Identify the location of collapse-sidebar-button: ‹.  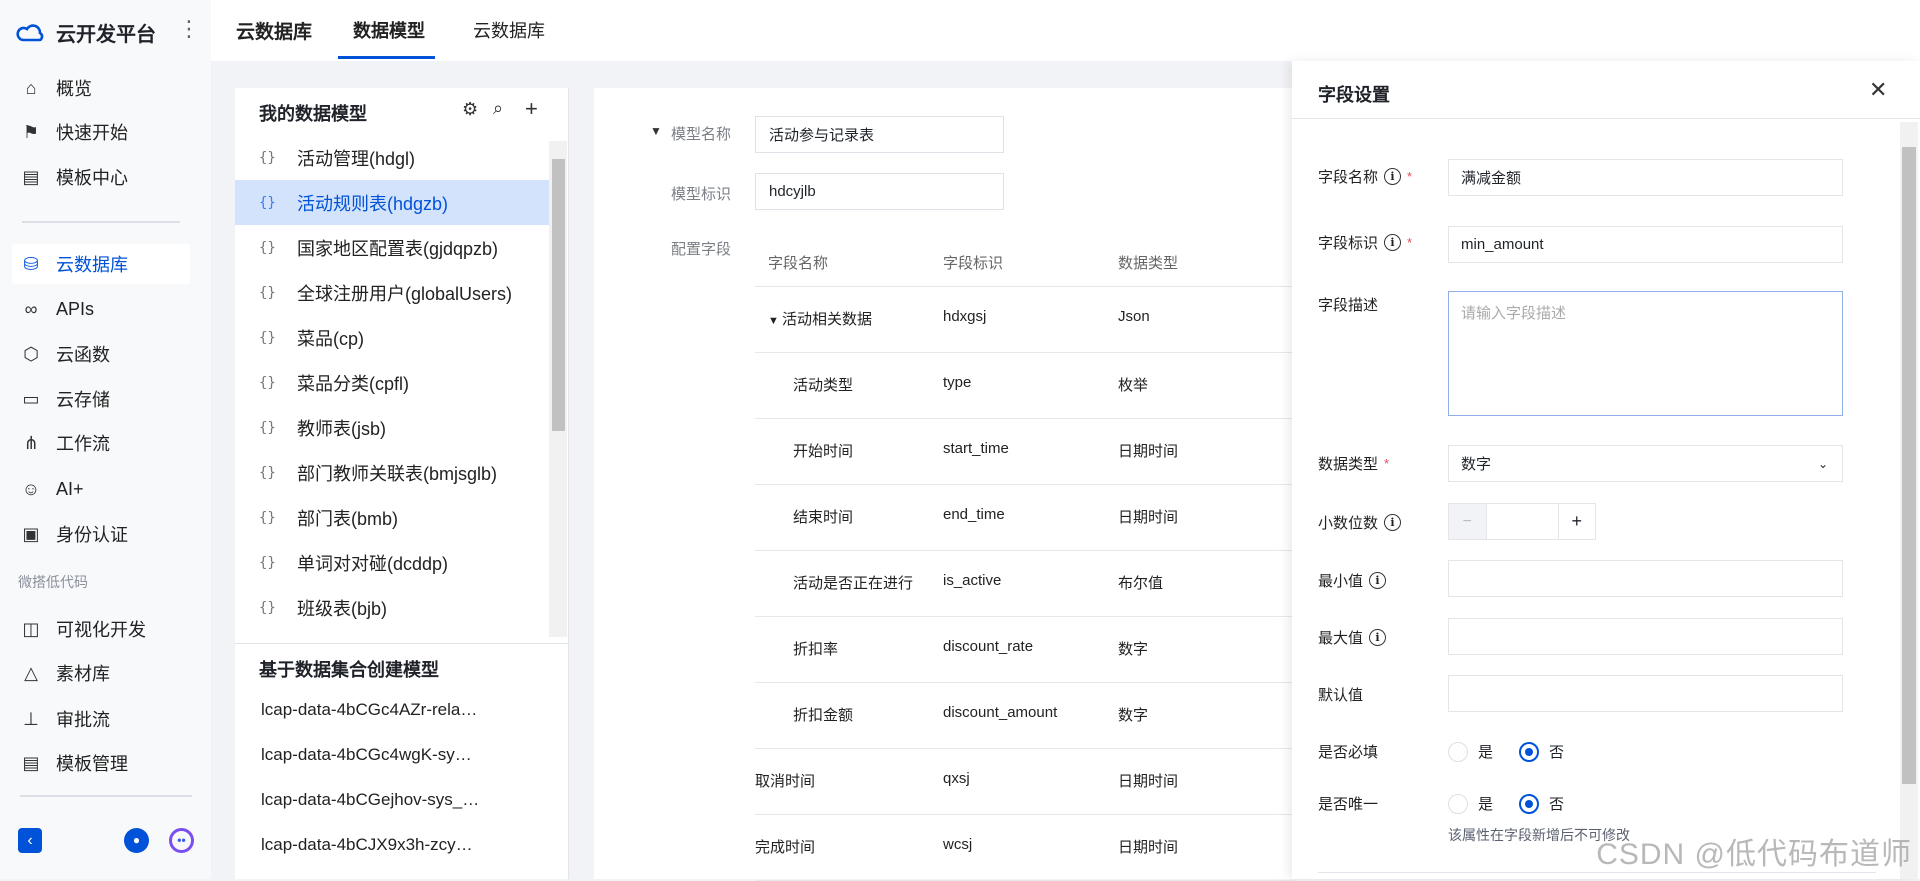
(30, 840).